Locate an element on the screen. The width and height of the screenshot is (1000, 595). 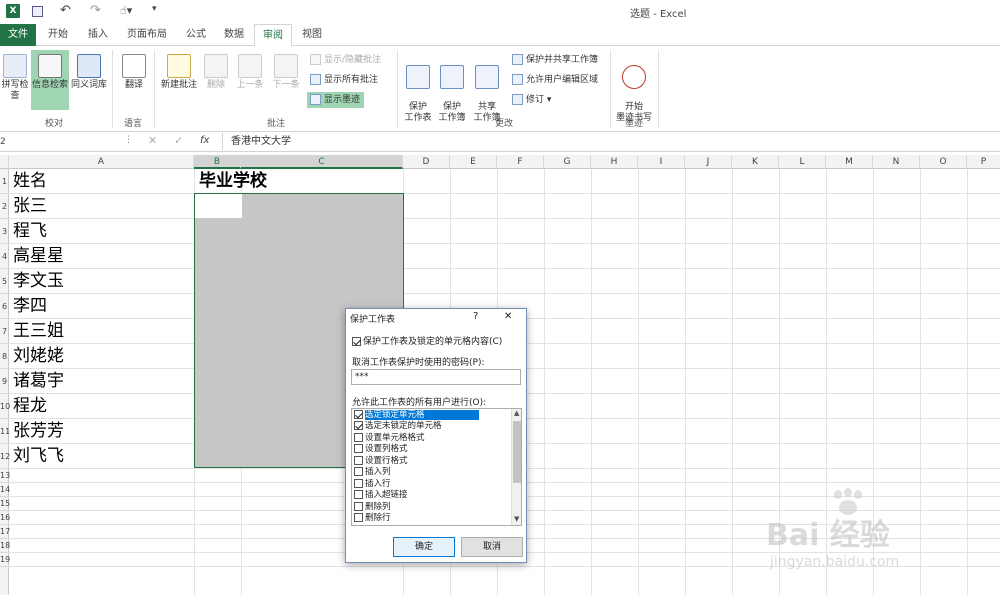
column-header: M is located at coordinates (849, 162).